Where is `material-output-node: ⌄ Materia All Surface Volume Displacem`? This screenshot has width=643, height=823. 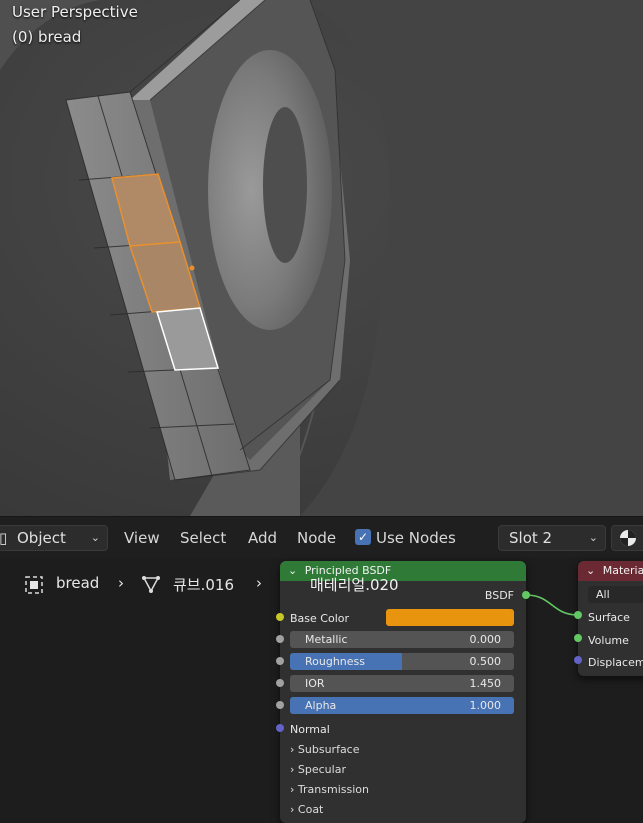 material-output-node: ⌄ Materia All Surface Volume Displacem is located at coordinates (610, 618).